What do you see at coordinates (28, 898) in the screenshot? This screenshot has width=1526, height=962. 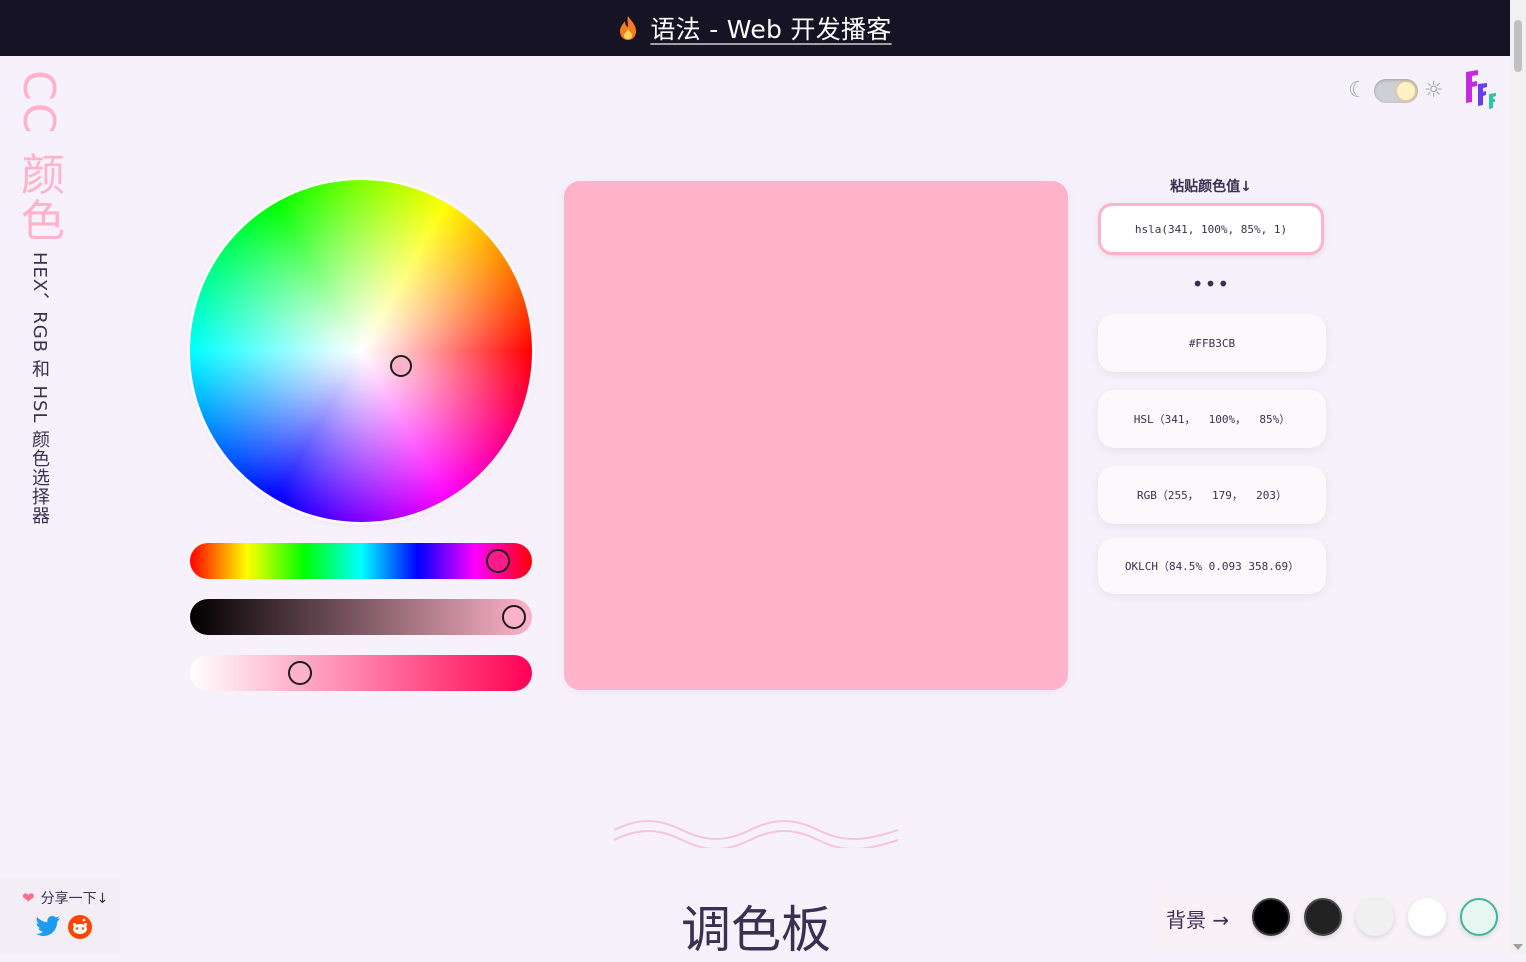 I see `heart-icon: ❤` at bounding box center [28, 898].